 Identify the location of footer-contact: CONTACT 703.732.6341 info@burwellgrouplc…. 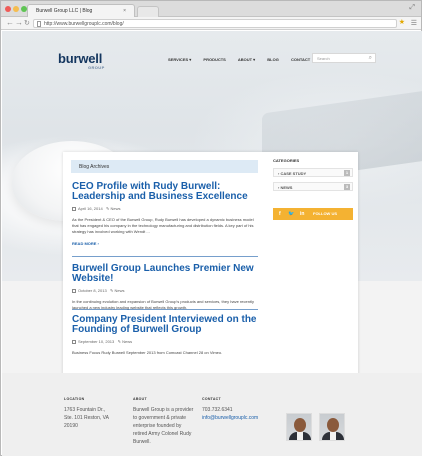
(230, 409).